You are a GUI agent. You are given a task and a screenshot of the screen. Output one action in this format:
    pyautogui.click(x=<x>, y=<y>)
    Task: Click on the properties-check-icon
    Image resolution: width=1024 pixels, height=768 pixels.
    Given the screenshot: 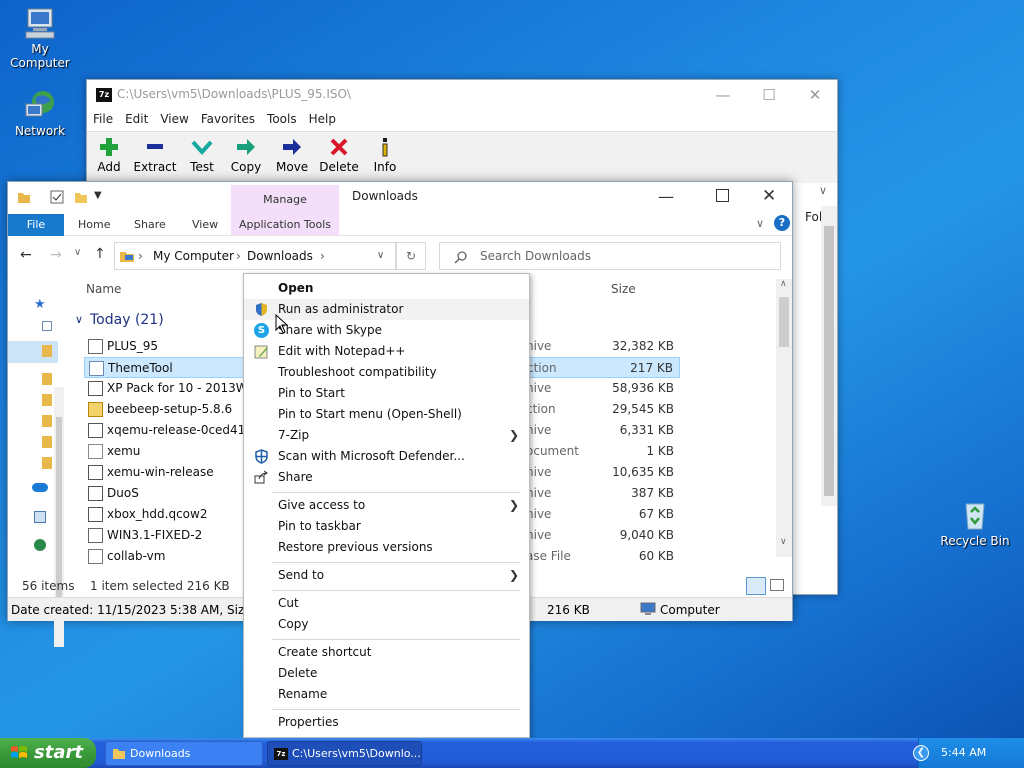 What is the action you would take?
    pyautogui.click(x=57, y=197)
    